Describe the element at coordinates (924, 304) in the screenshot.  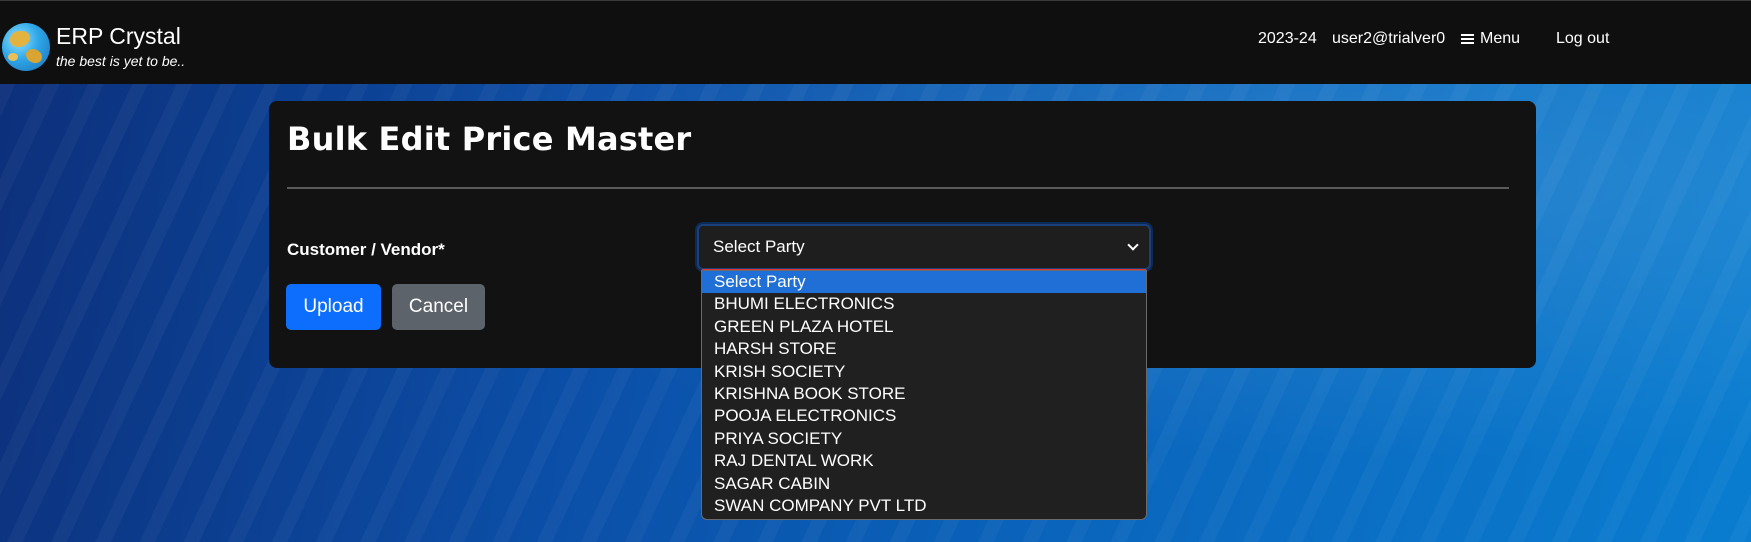
I see `party-option: BHUMI ELECTRONICS` at that location.